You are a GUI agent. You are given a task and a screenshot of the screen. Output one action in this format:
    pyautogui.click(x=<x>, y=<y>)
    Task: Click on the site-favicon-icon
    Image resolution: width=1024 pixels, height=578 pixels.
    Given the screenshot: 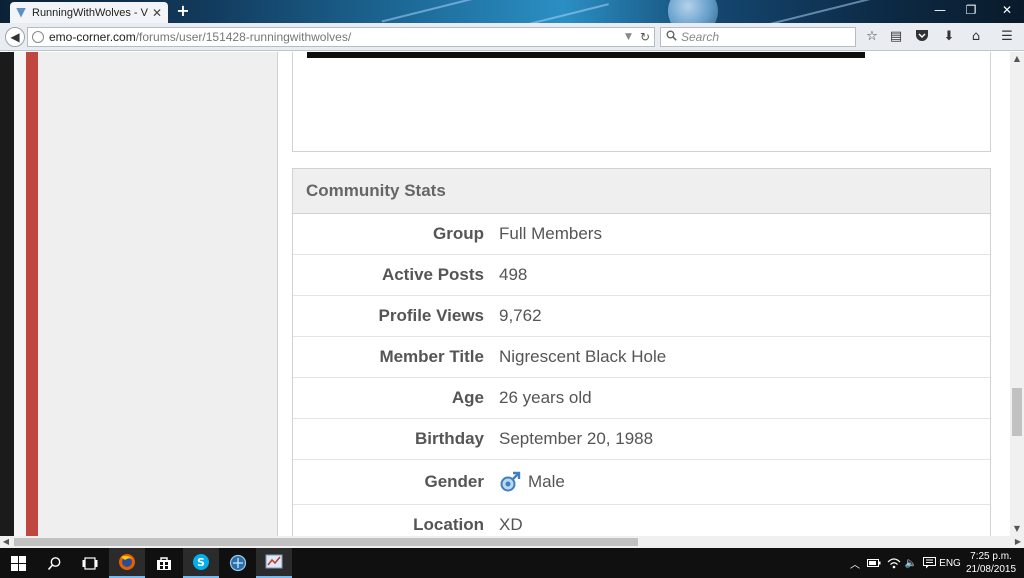 What is the action you would take?
    pyautogui.click(x=21, y=12)
    